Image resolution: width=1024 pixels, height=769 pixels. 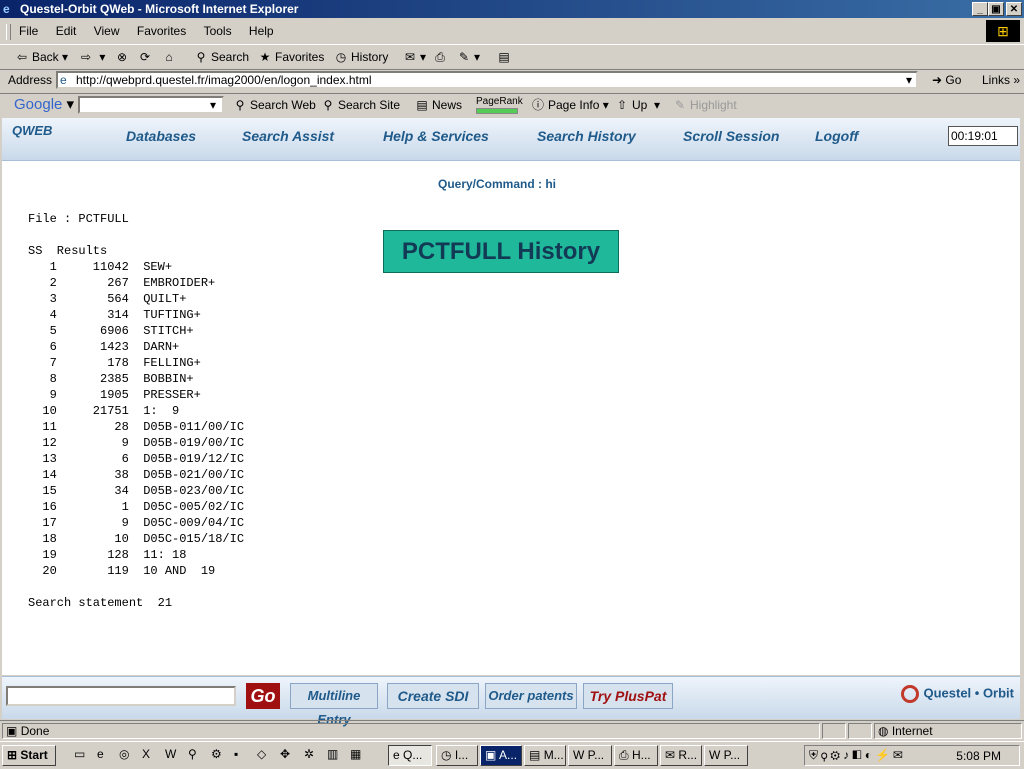 I want to click on nav-logoff: Logoff, so click(x=836, y=136).